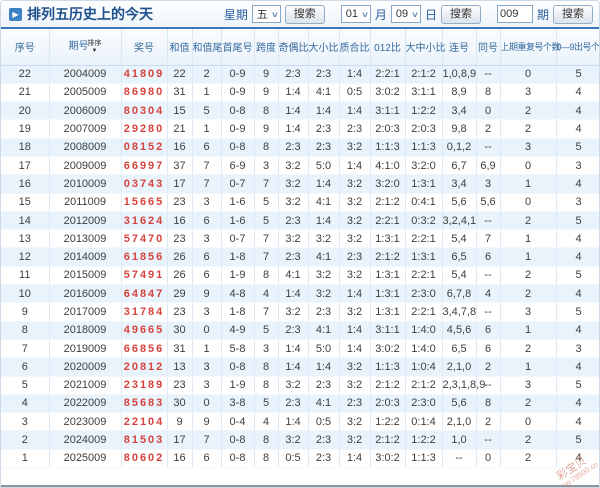 The height and width of the screenshot is (488, 600). I want to click on cell-consecutive: 1,0,8,9, so click(459, 74).